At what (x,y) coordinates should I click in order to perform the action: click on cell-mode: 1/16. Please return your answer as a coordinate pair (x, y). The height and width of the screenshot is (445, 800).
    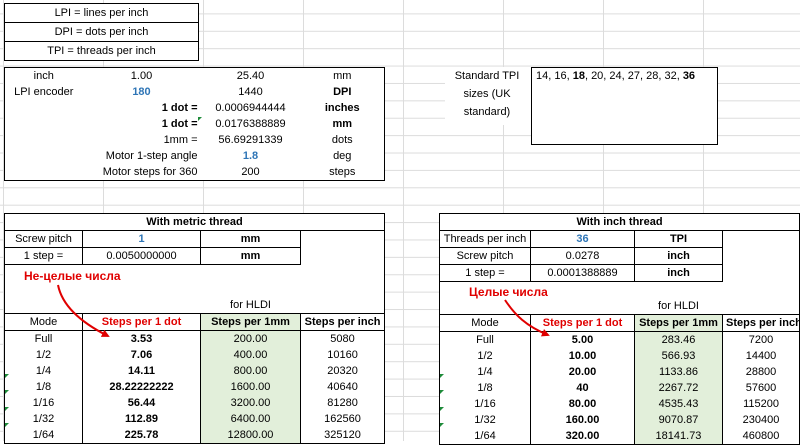
    Looking at the image, I should click on (485, 404).